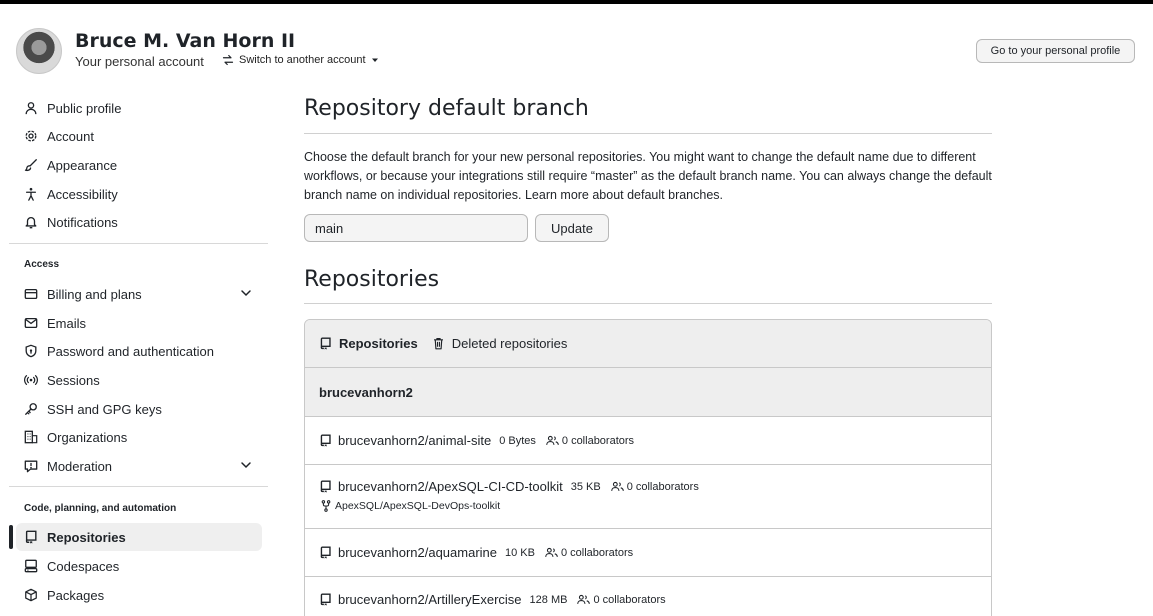 Image resolution: width=1153 pixels, height=616 pixels. What do you see at coordinates (100, 508) in the screenshot?
I see `sidebar-heading-code: Code, planning, and automation` at bounding box center [100, 508].